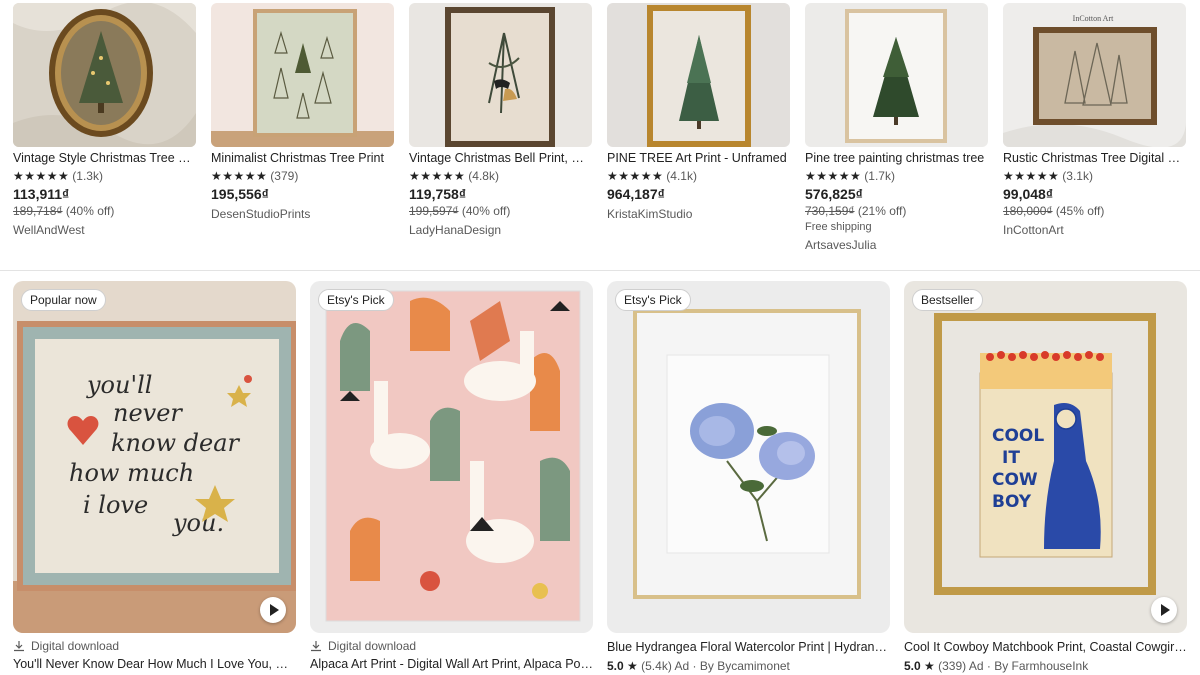 This screenshot has width=1200, height=675. What do you see at coordinates (745, 666) in the screenshot?
I see `shop-name: By Bycamimonet` at bounding box center [745, 666].